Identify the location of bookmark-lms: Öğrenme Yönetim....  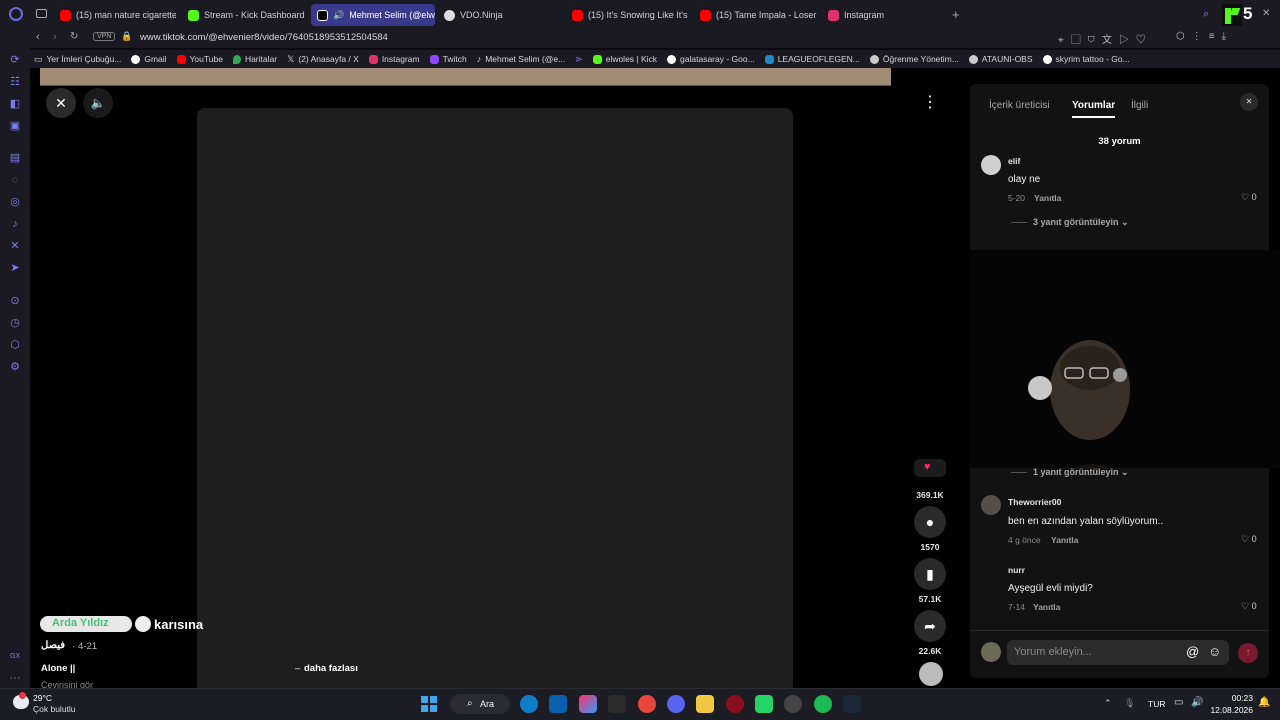
(914, 59).